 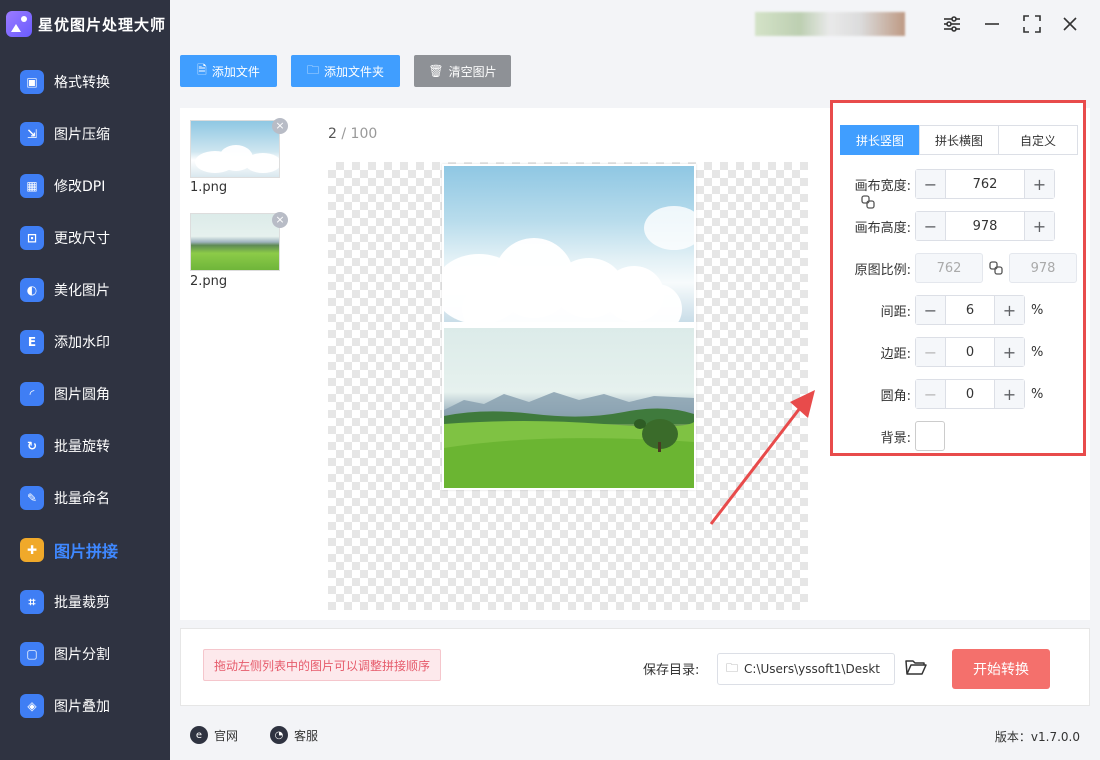 What do you see at coordinates (1009, 394) in the screenshot?
I see `corner-increment: +` at bounding box center [1009, 394].